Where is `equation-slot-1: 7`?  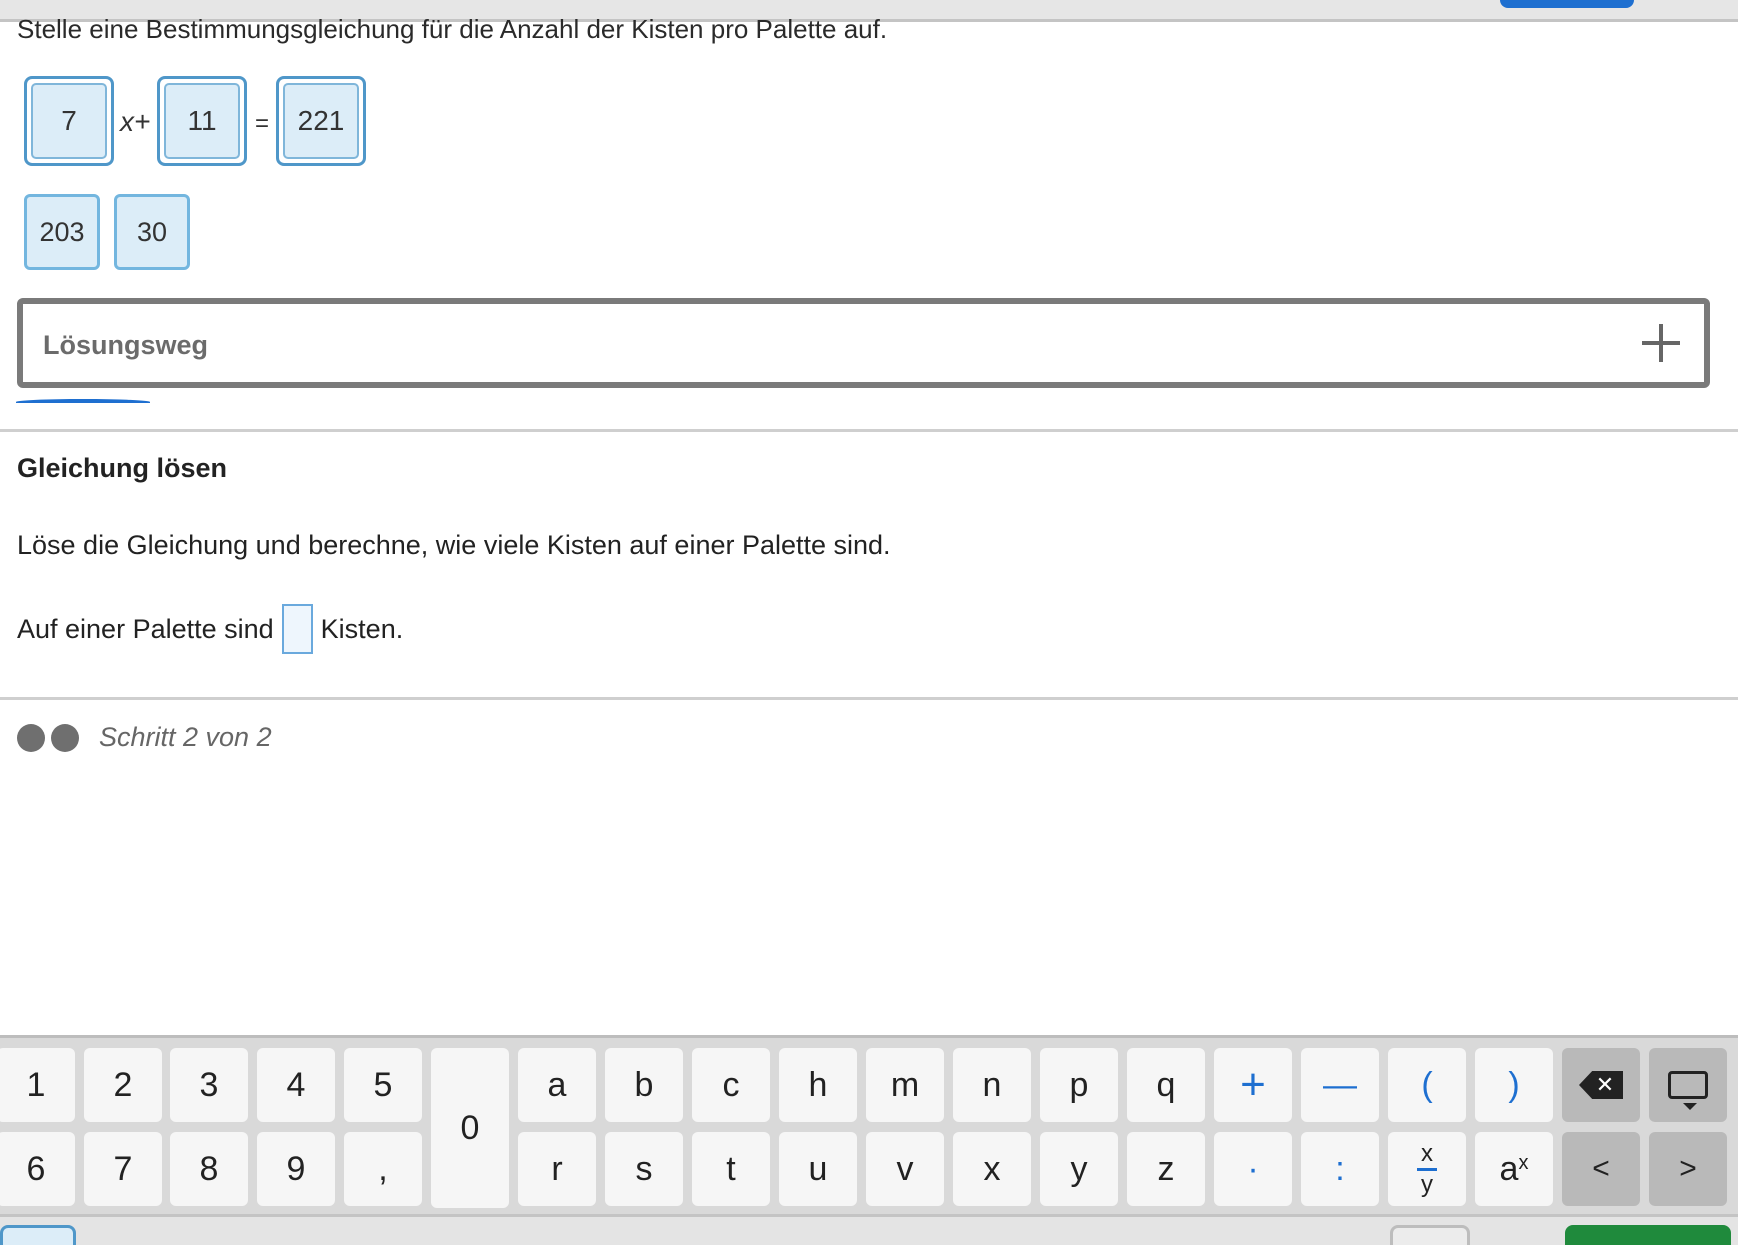
equation-slot-1: 7 is located at coordinates (69, 121).